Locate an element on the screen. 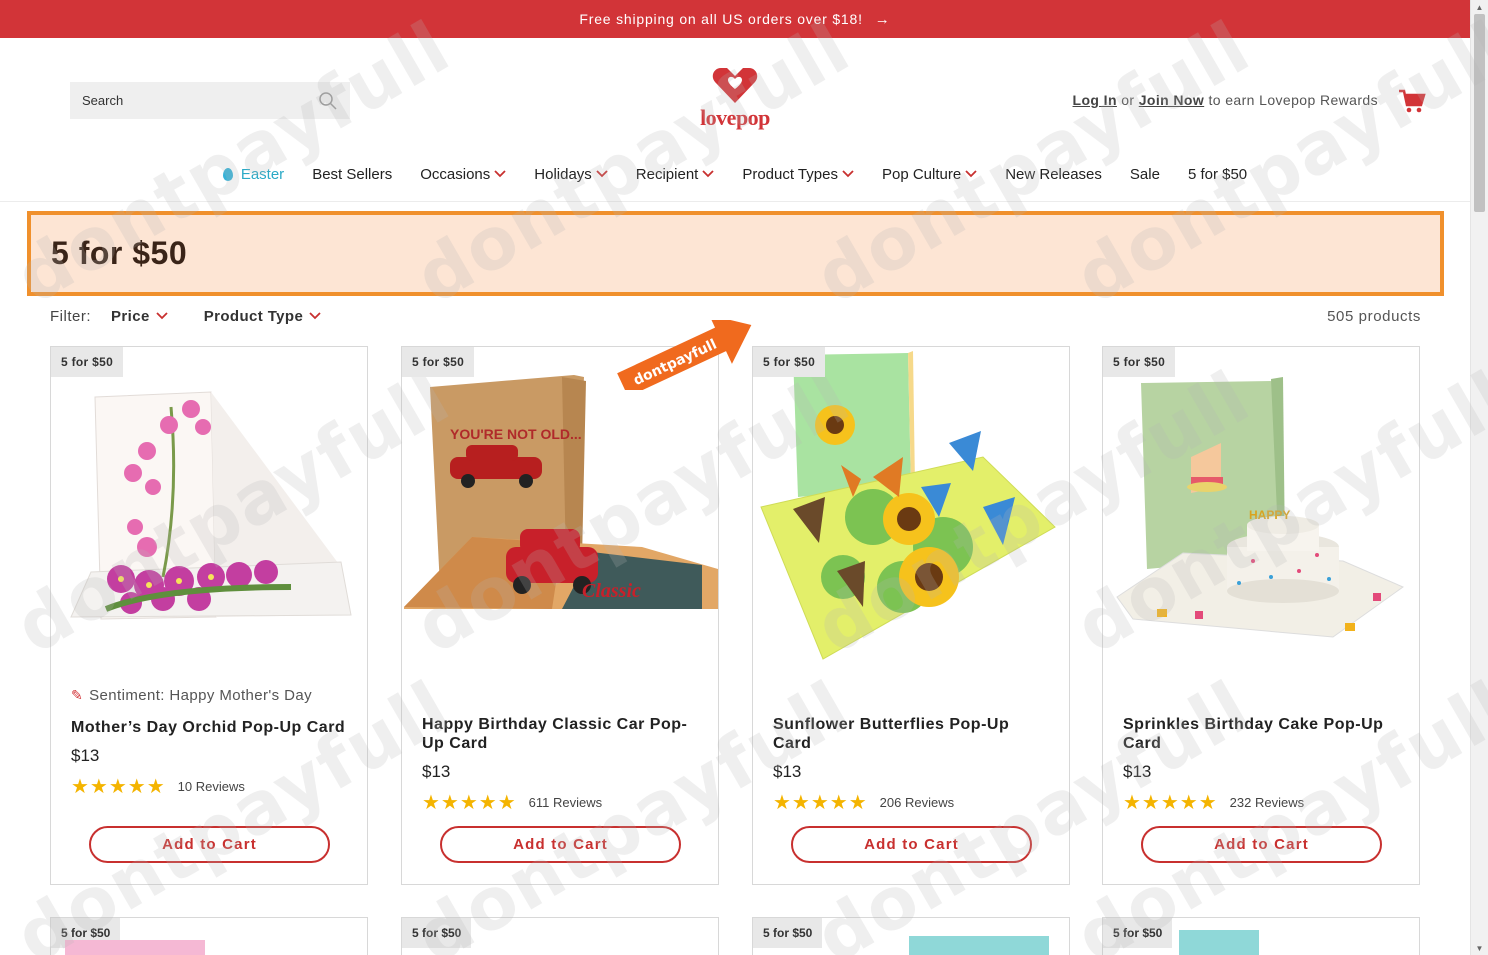 This screenshot has height=955, width=1488. svg-text: HAPPY is located at coordinates (1269, 515).